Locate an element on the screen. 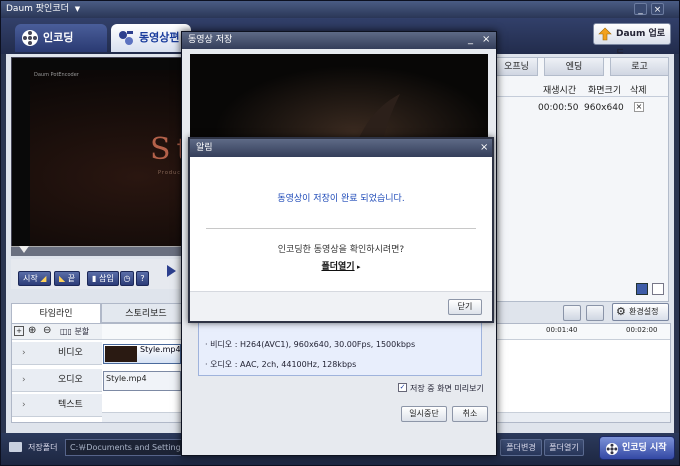 This screenshot has width=680, height=466. preview-logo: Daum PotEncoder is located at coordinates (56, 75).